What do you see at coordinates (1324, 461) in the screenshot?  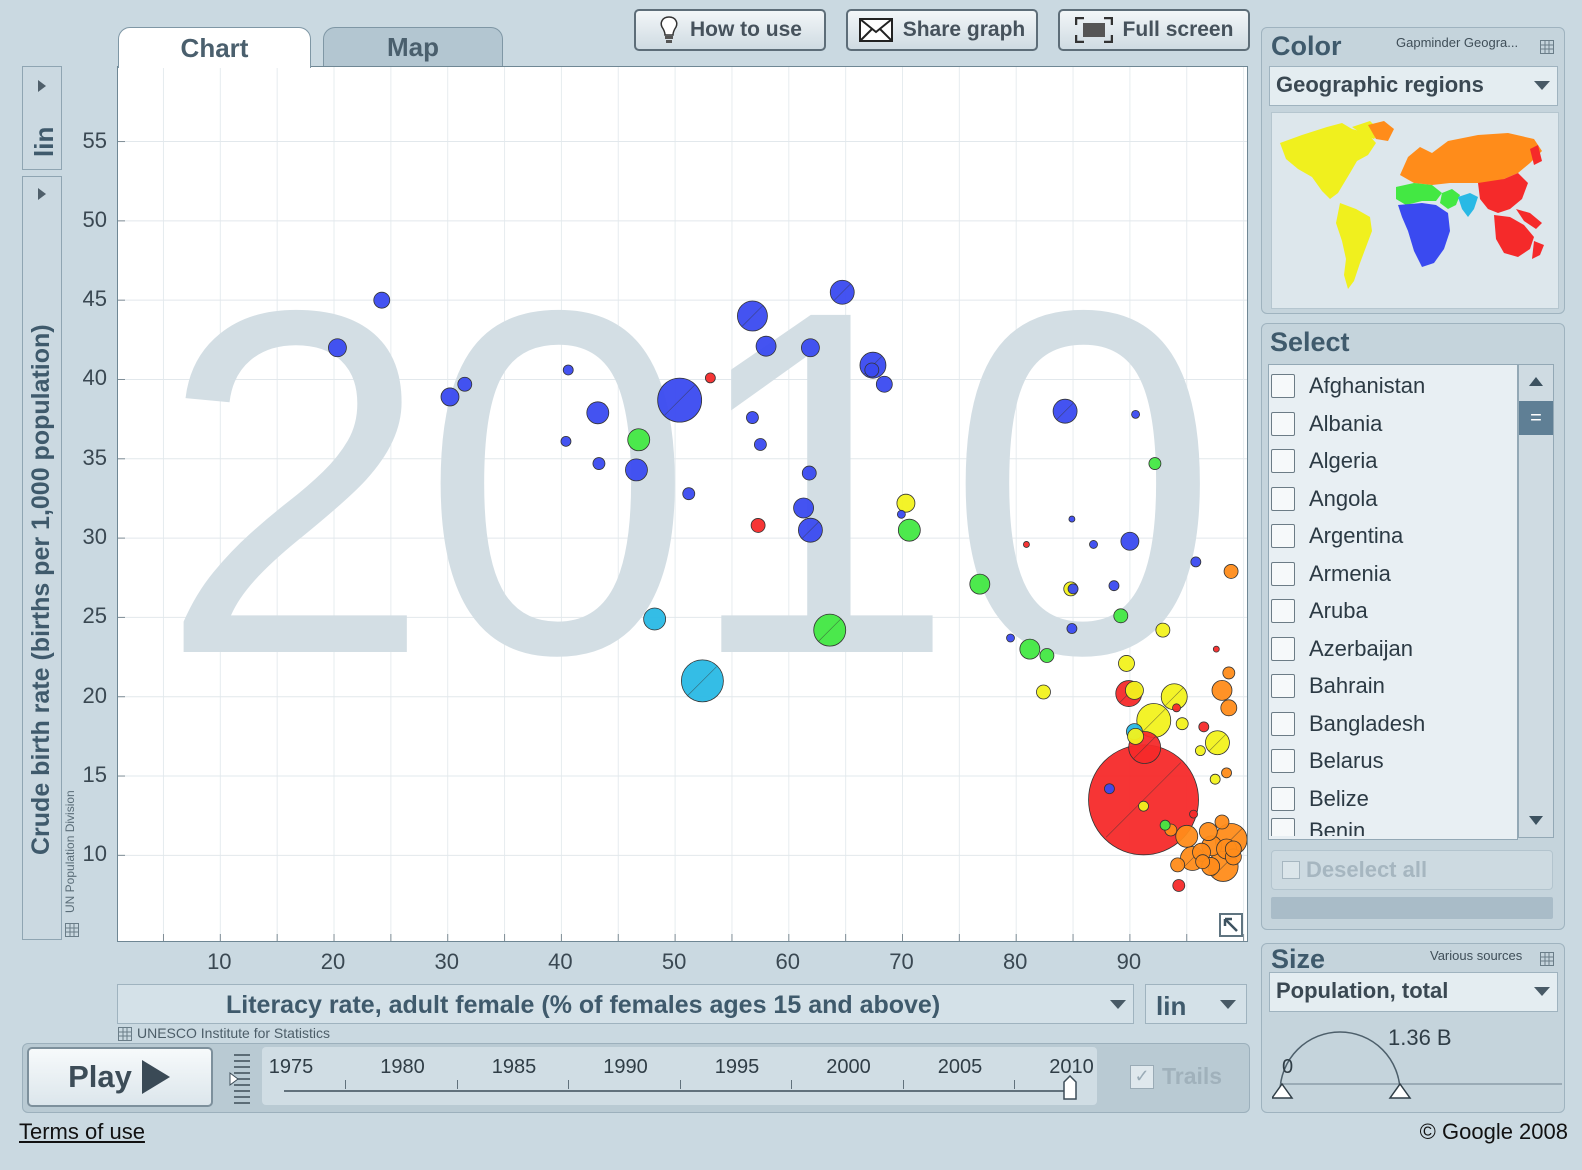 I see `country-list-item: Algeria` at bounding box center [1324, 461].